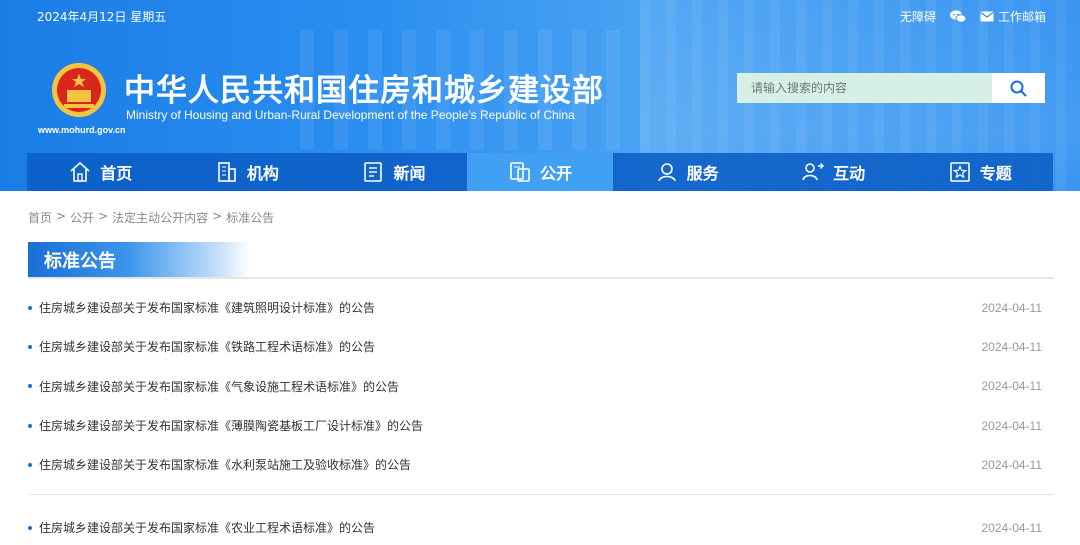 The width and height of the screenshot is (1080, 545). I want to click on breadcrumb-public: 公开, so click(82, 217).